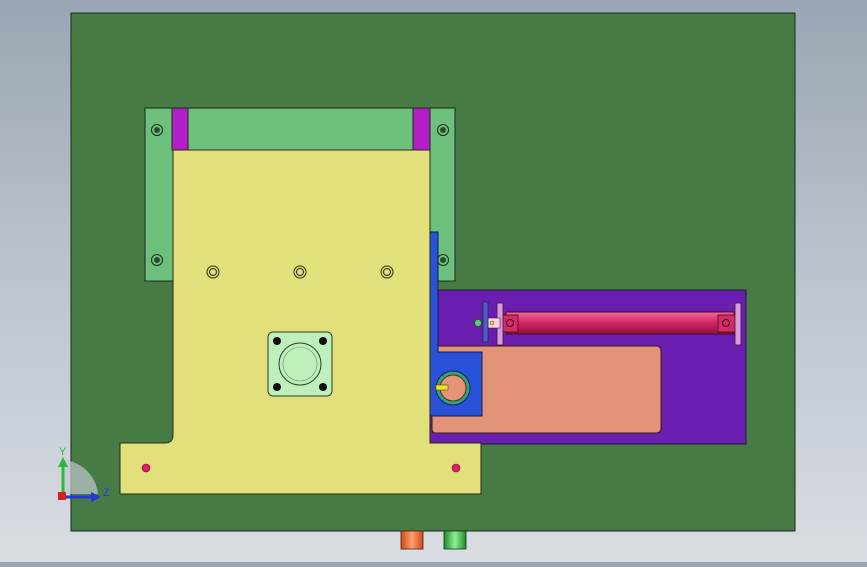 The height and width of the screenshot is (567, 867). What do you see at coordinates (63, 452) in the screenshot?
I see `axis-y-label: Y` at bounding box center [63, 452].